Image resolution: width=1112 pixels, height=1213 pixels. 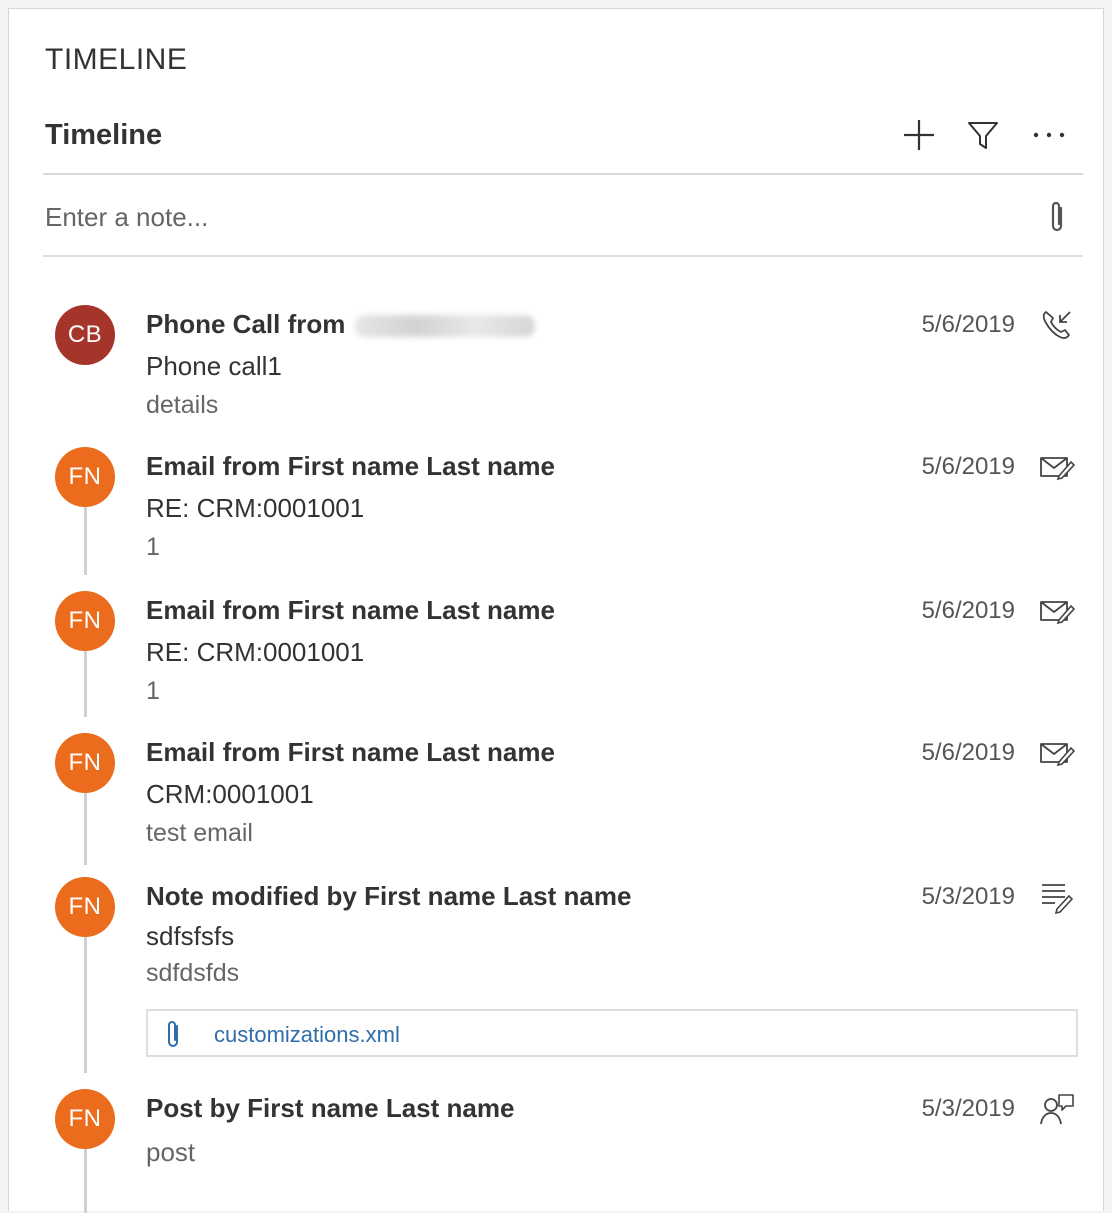 I want to click on redacted-name, so click(x=445, y=326).